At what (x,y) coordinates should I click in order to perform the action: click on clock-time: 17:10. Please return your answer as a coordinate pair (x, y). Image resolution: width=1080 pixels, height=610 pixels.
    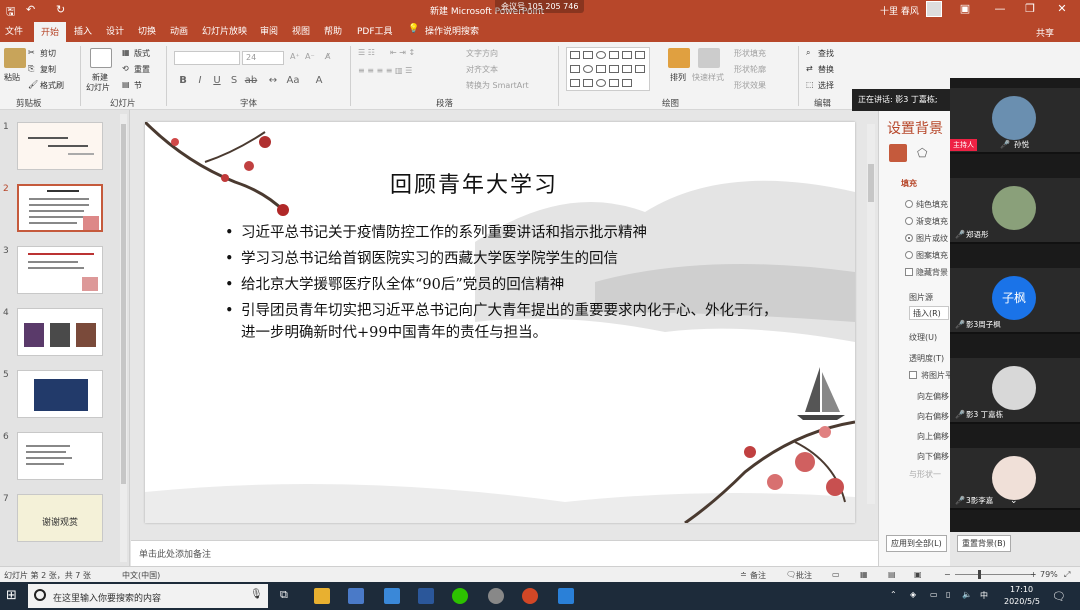
    Looking at the image, I should click on (1021, 589).